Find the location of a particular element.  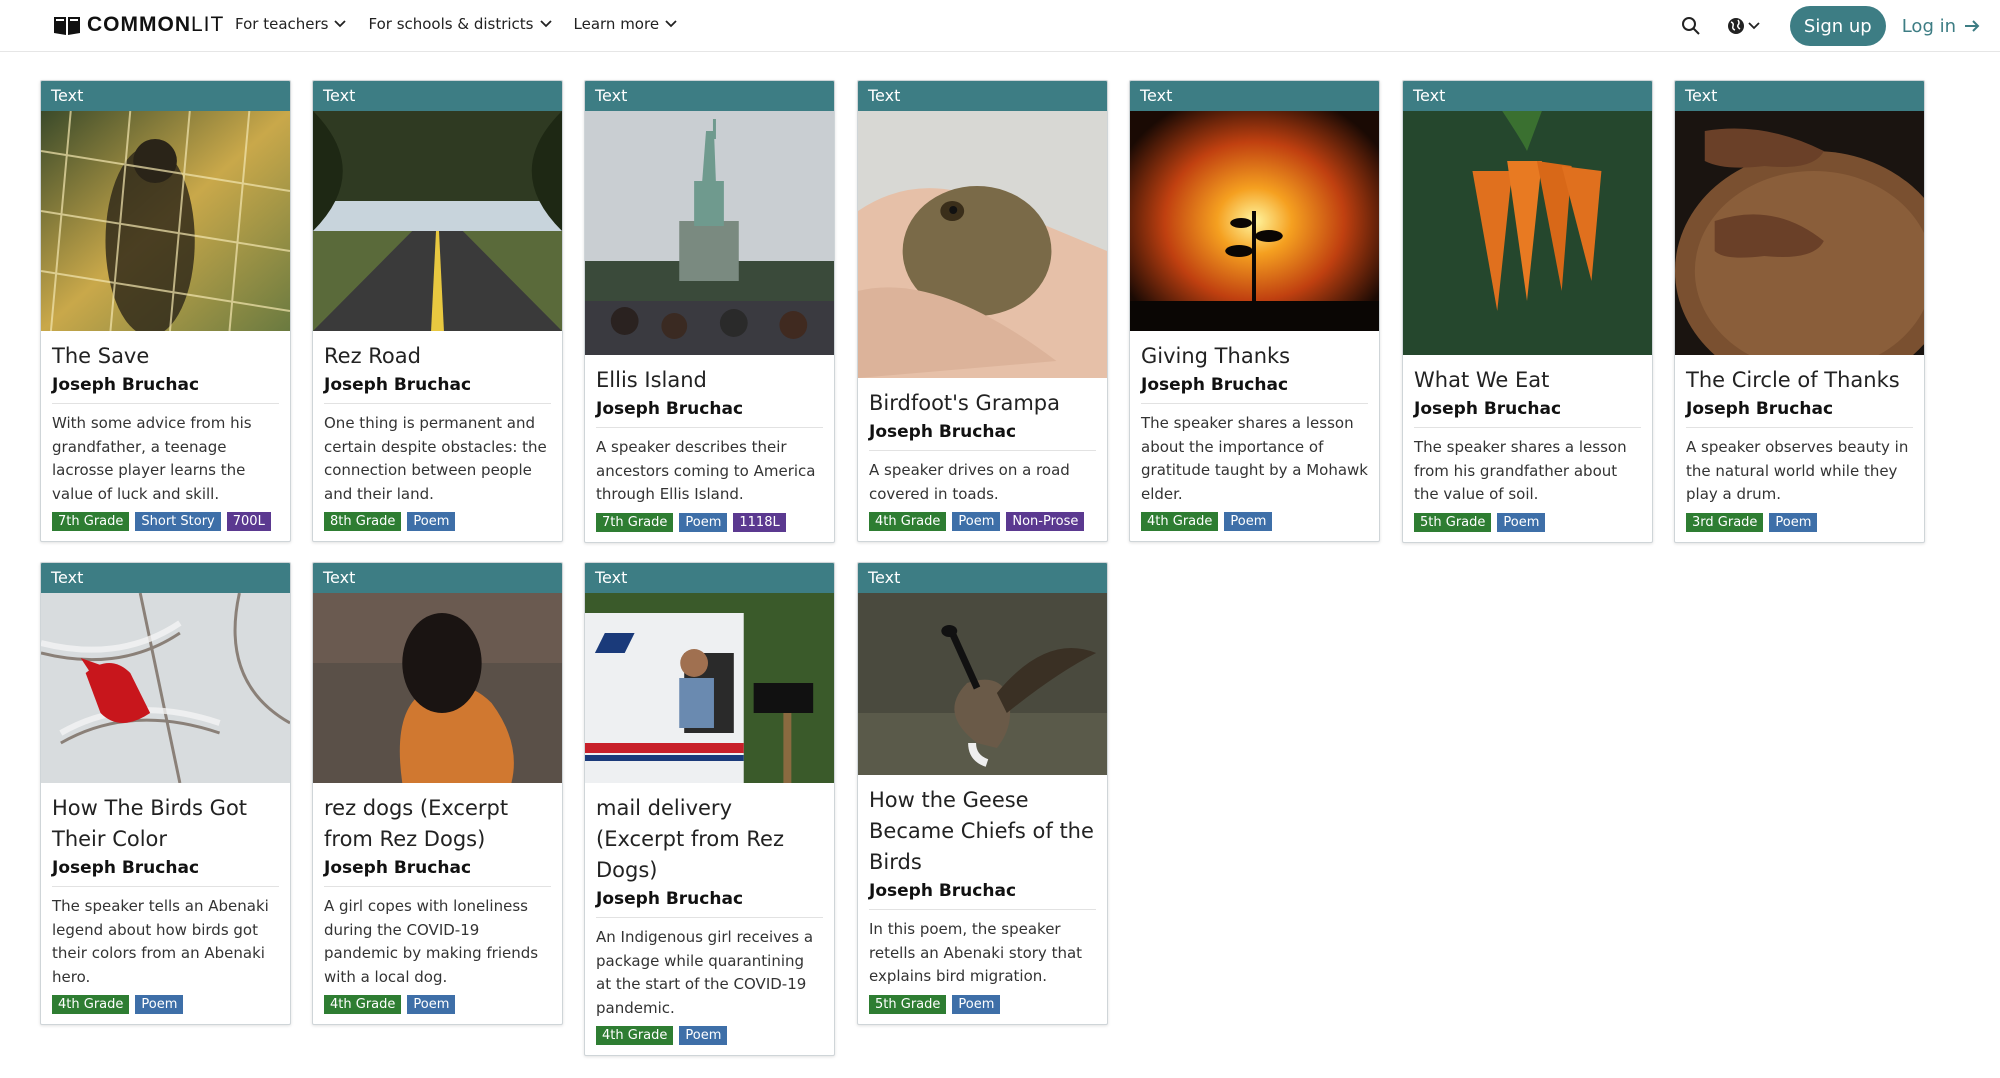

log-in-link: Log in is located at coordinates (1941, 26).